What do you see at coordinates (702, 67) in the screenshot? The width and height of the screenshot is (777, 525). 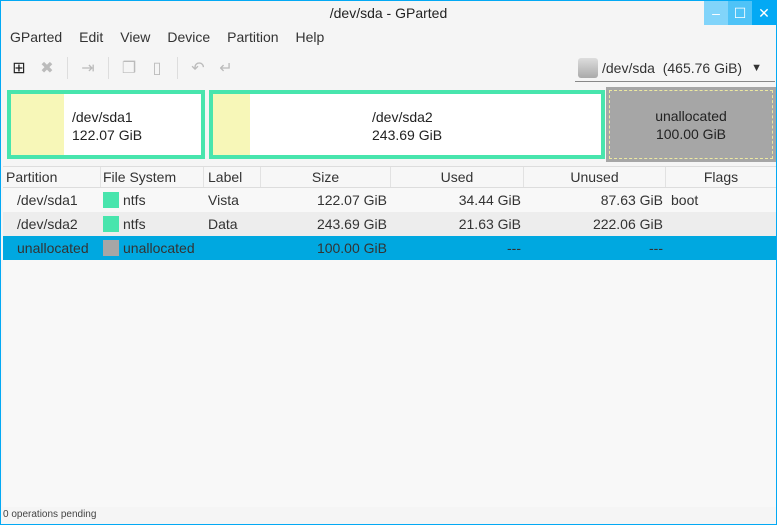 I see `device-size: (465.76 GiB)` at bounding box center [702, 67].